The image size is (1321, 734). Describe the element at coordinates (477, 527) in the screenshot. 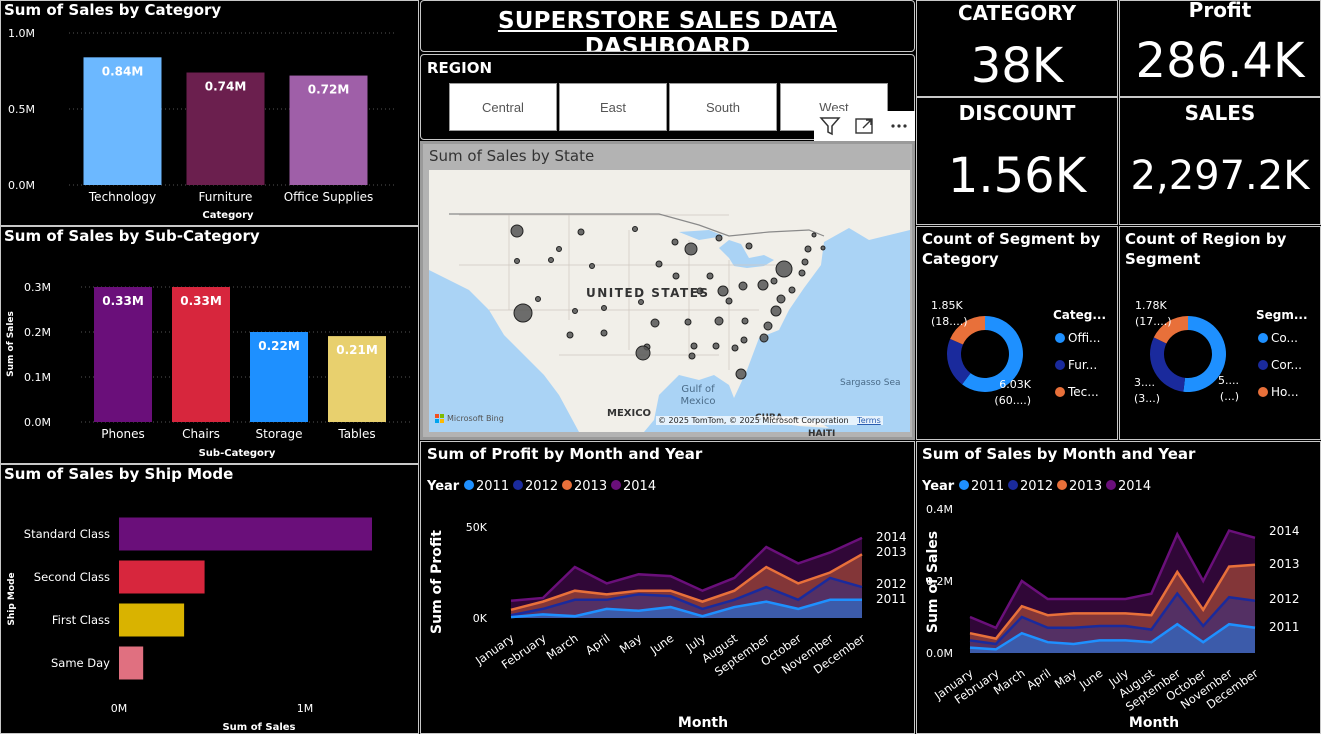

I see `y-tick-label: 50K` at that location.